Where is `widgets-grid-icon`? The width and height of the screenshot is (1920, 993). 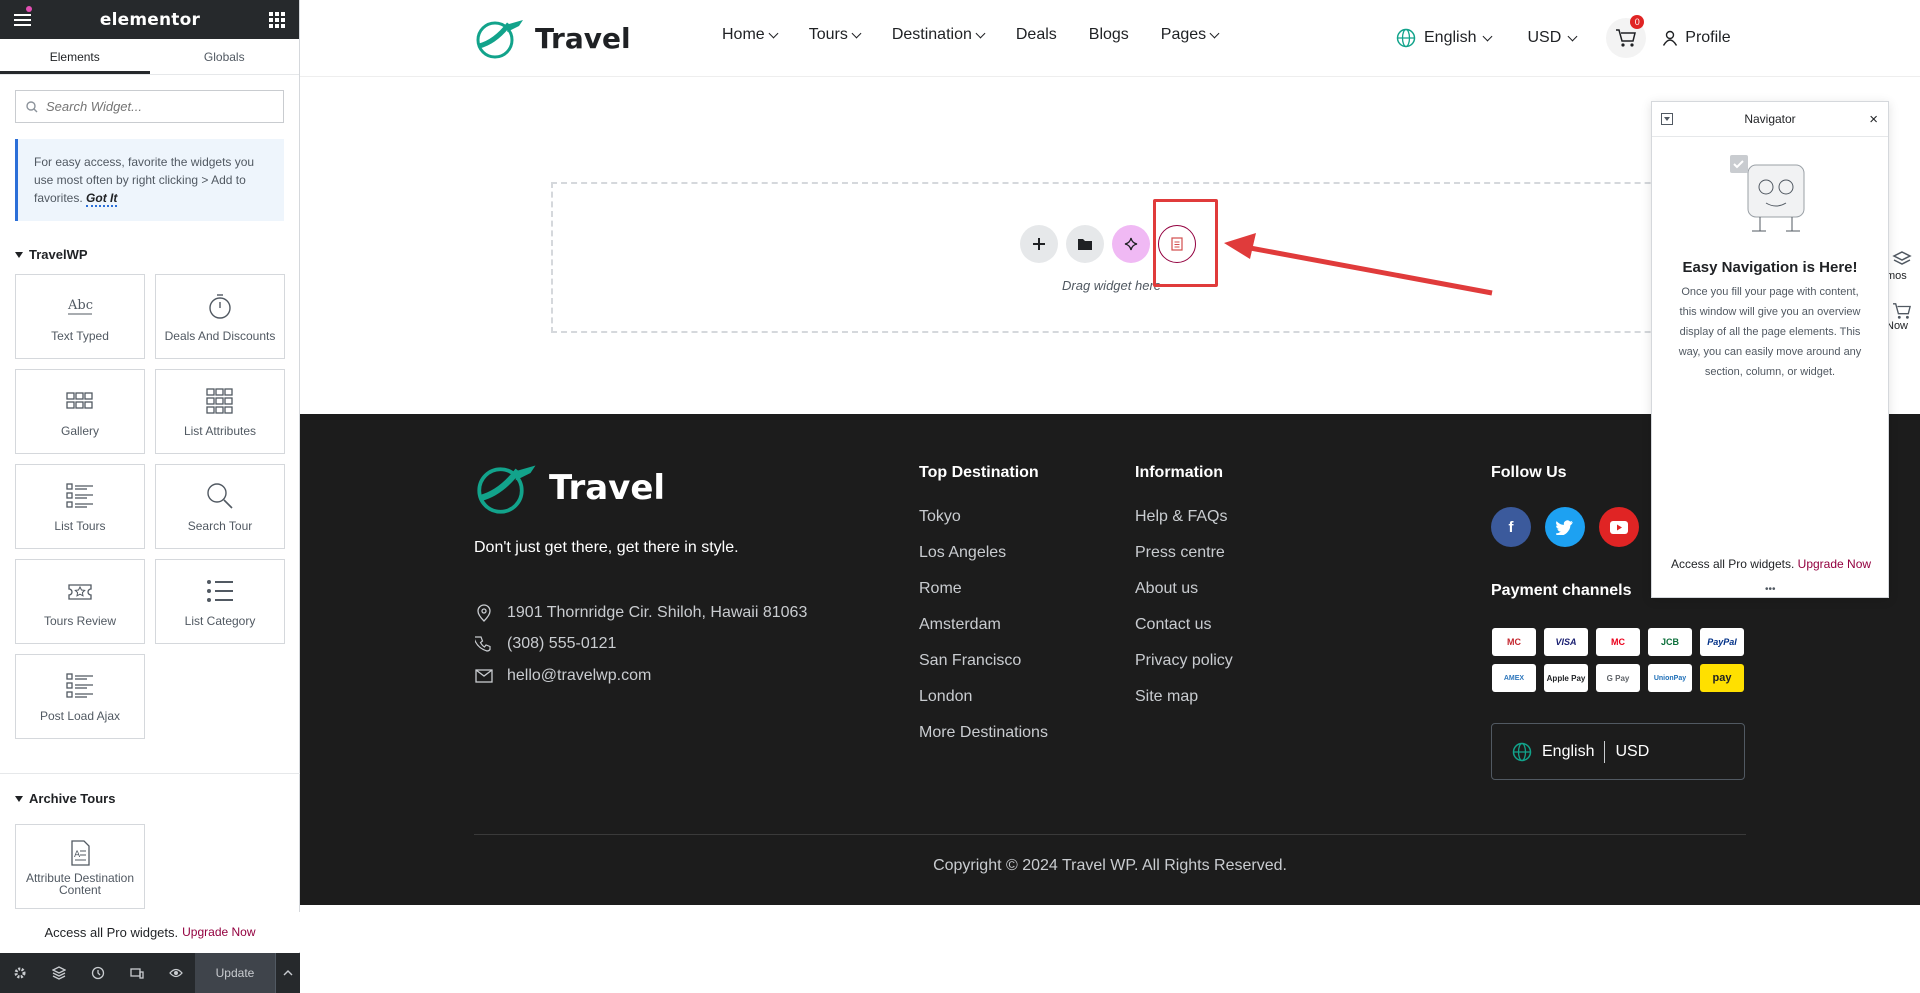 widgets-grid-icon is located at coordinates (276, 19).